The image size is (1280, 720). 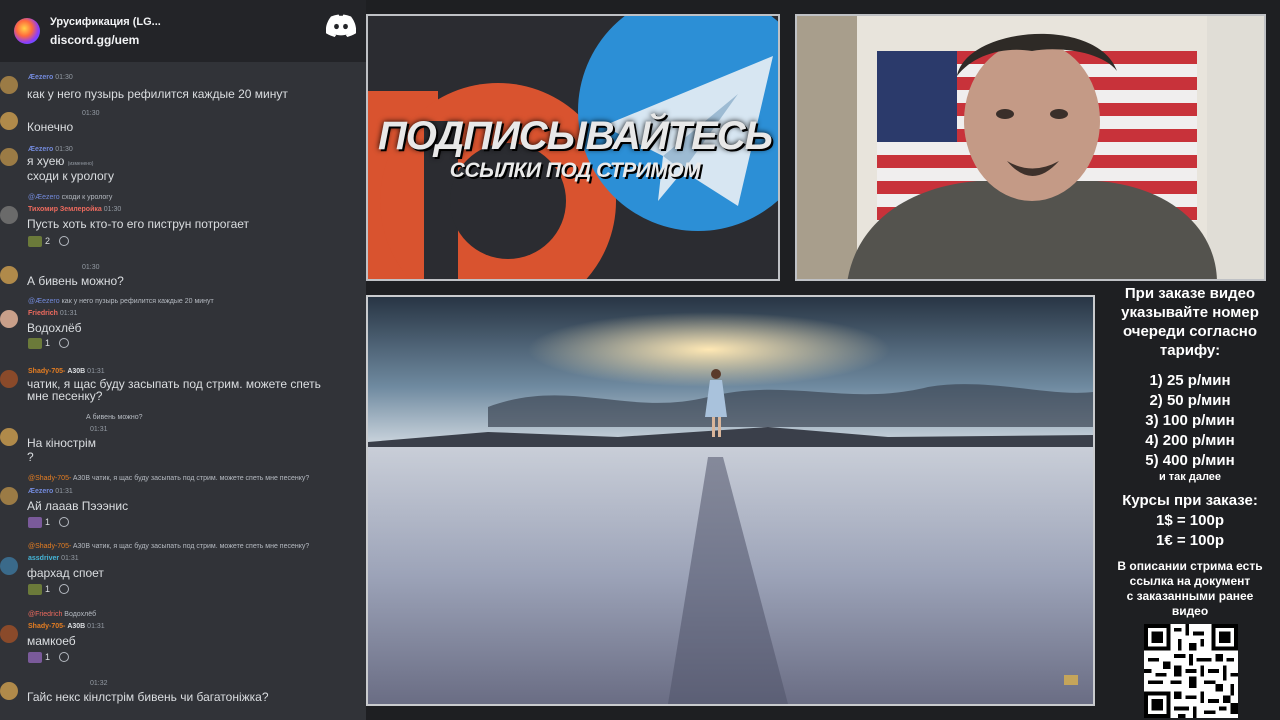 What do you see at coordinates (65, 209) in the screenshot?
I see `username: Тихомир Землеройка` at bounding box center [65, 209].